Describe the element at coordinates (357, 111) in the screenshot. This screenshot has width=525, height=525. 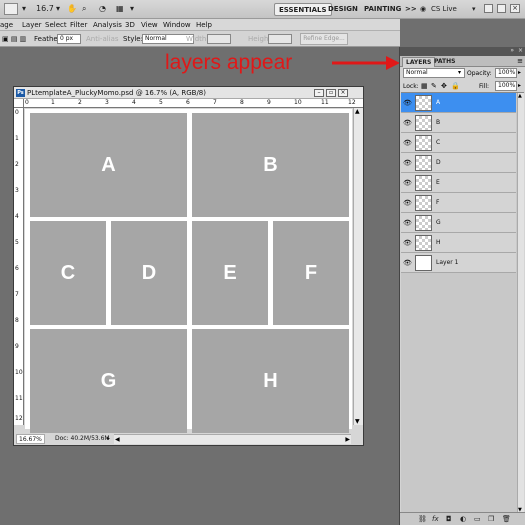
I see `scroll-up-icon: ▲` at that location.